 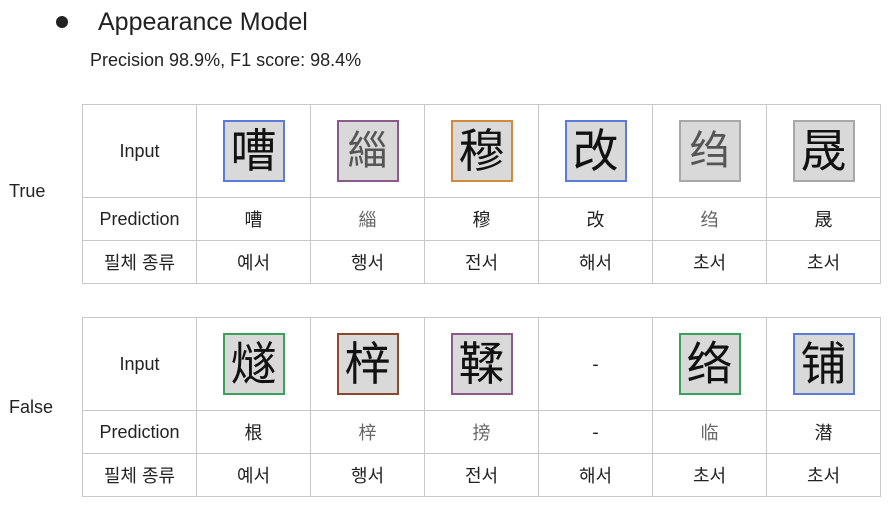 What do you see at coordinates (367, 432) in the screenshot?
I see `prediction-cell: 梓` at bounding box center [367, 432].